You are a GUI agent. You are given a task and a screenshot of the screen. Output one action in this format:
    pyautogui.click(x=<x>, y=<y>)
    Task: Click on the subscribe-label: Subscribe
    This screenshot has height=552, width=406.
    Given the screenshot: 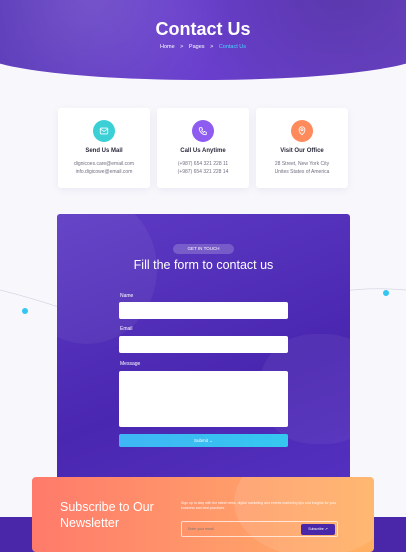 What is the action you would take?
    pyautogui.click(x=316, y=529)
    